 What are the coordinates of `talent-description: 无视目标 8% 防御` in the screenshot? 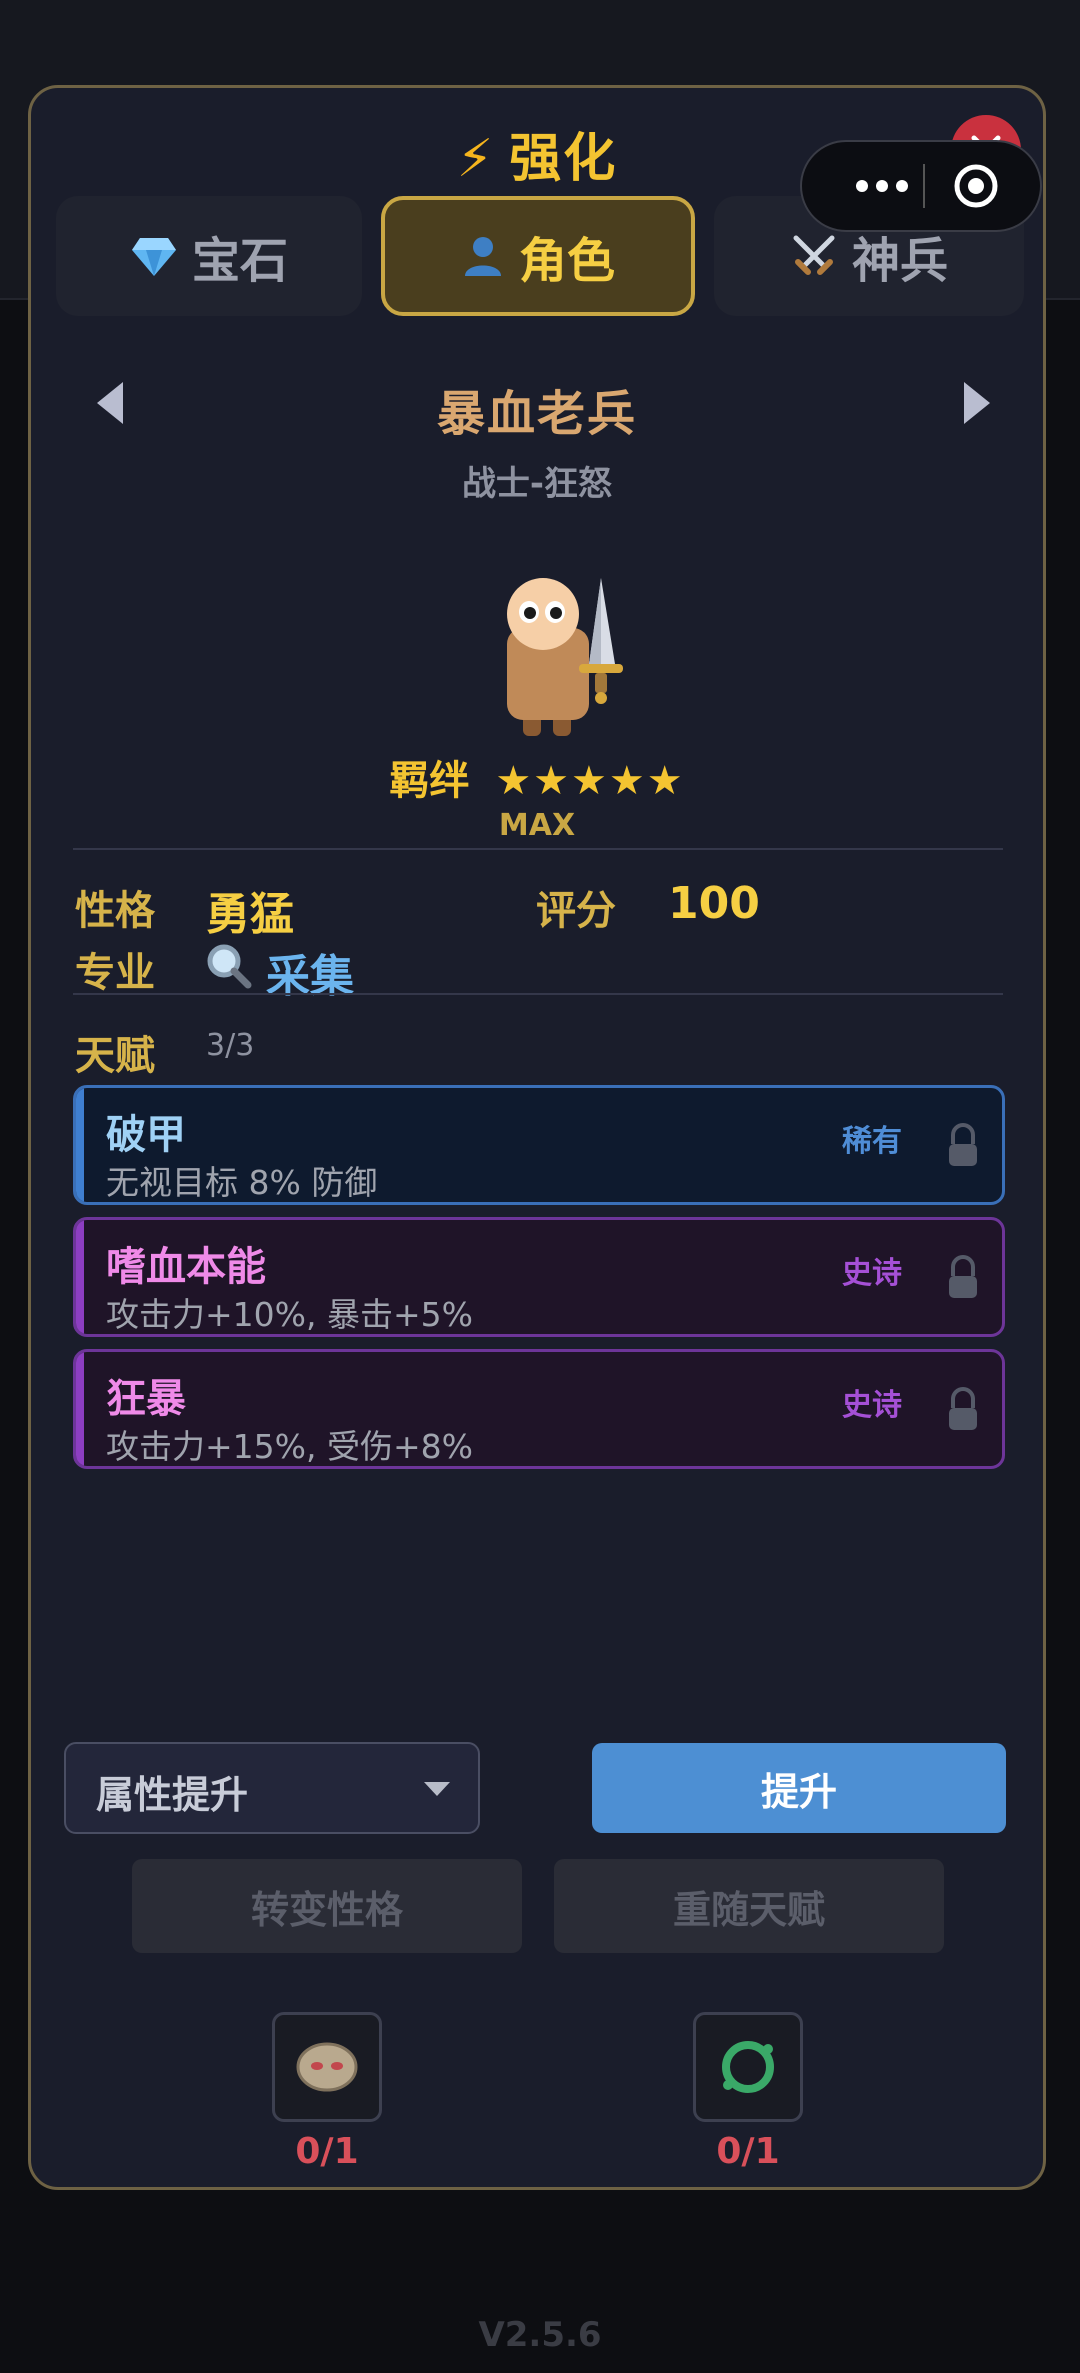 It's located at (242, 1182).